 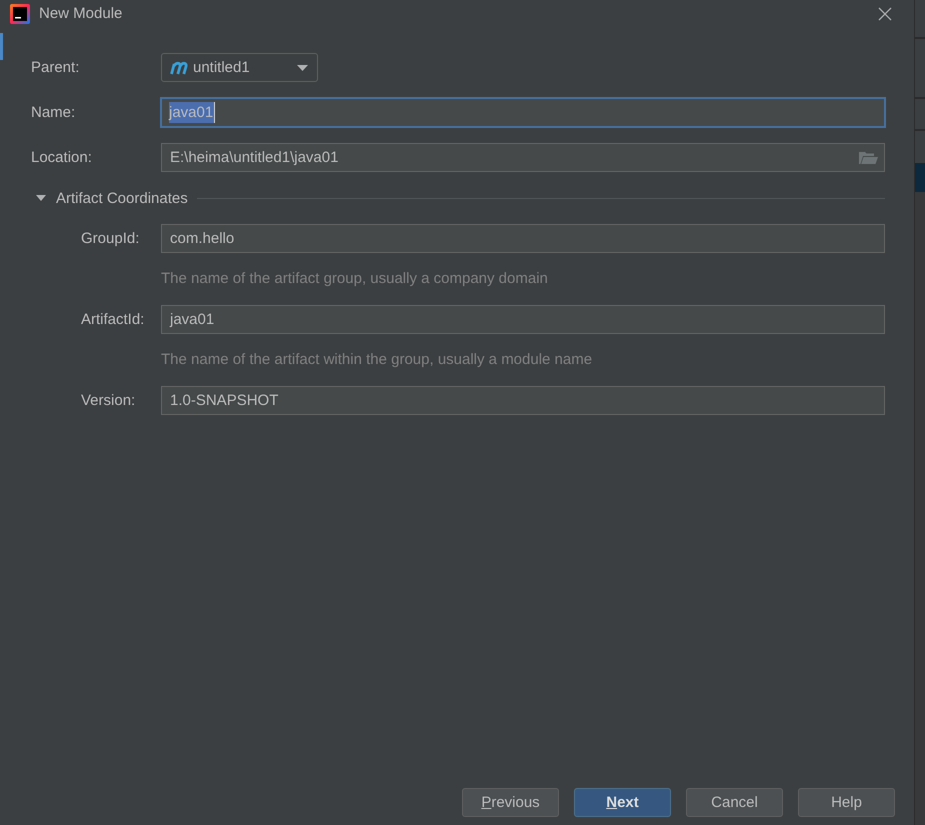 I want to click on field-label: GroupId:, so click(x=110, y=238).